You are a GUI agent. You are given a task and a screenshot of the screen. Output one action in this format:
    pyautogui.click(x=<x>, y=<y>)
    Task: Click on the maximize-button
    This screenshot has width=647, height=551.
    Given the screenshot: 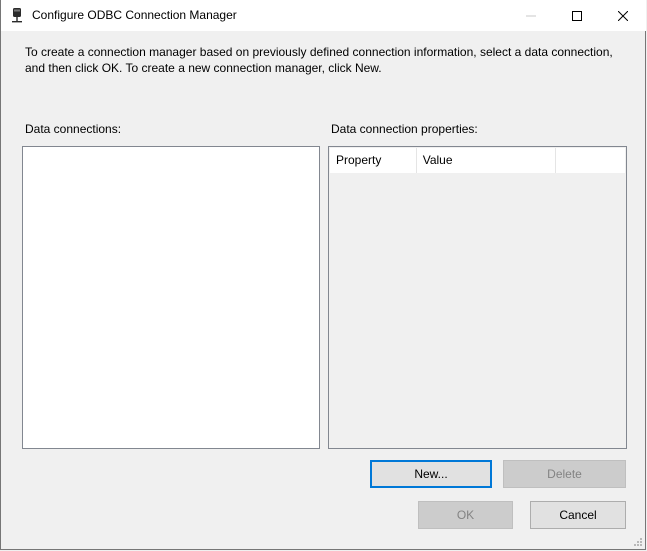 What is the action you would take?
    pyautogui.click(x=577, y=15)
    